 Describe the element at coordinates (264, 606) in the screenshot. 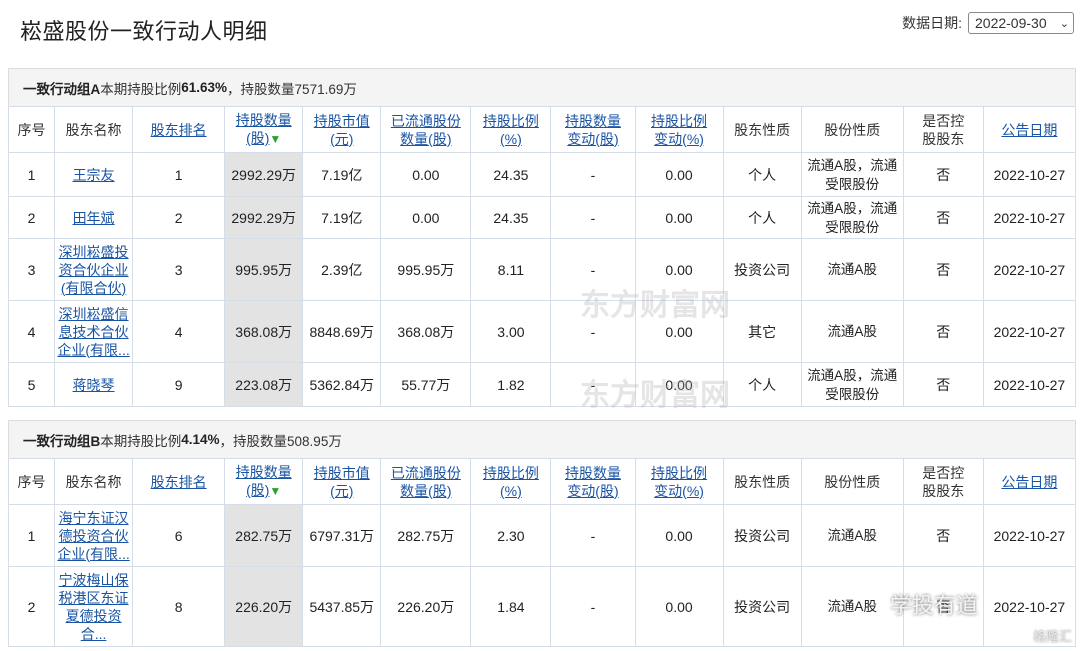

I see `cell-hold-qty: 226.20万` at that location.